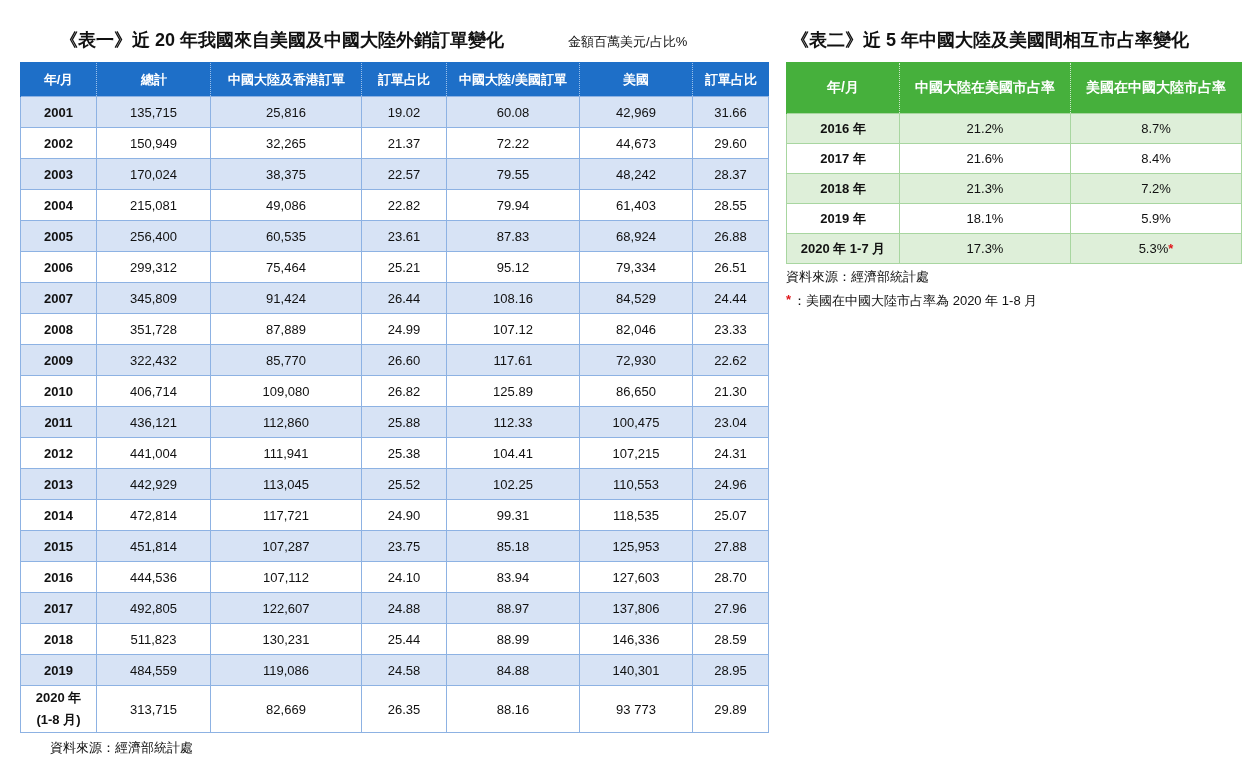  What do you see at coordinates (730, 546) in the screenshot?
I see `table-cell: 27.88` at bounding box center [730, 546].